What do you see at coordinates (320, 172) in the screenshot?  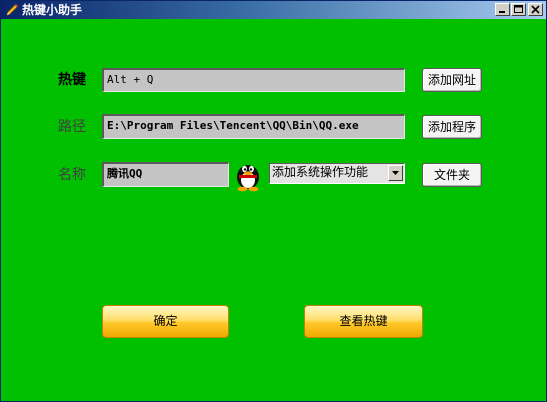 I see `system-function-select-value: 添加系统操作功能` at bounding box center [320, 172].